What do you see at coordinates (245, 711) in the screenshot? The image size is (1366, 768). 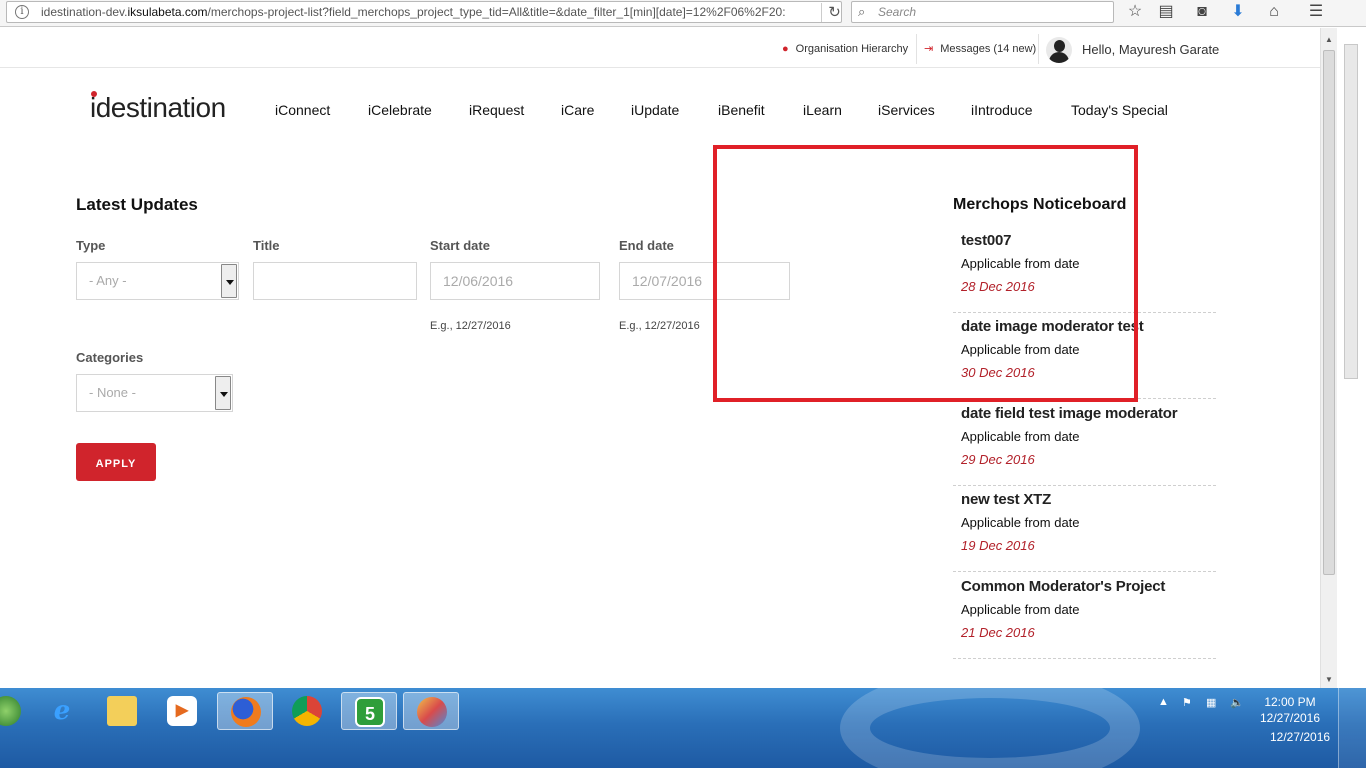 I see `taskbar-firefox` at bounding box center [245, 711].